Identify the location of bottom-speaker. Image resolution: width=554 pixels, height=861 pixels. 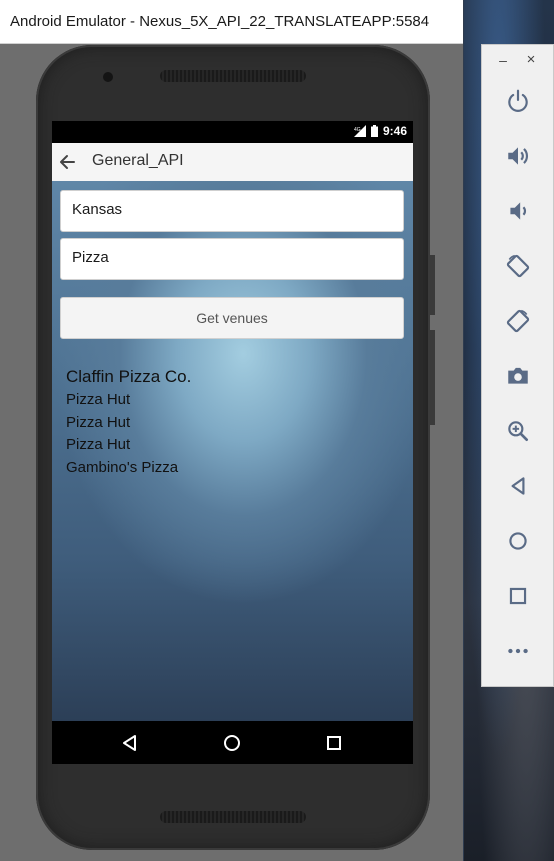
(233, 817).